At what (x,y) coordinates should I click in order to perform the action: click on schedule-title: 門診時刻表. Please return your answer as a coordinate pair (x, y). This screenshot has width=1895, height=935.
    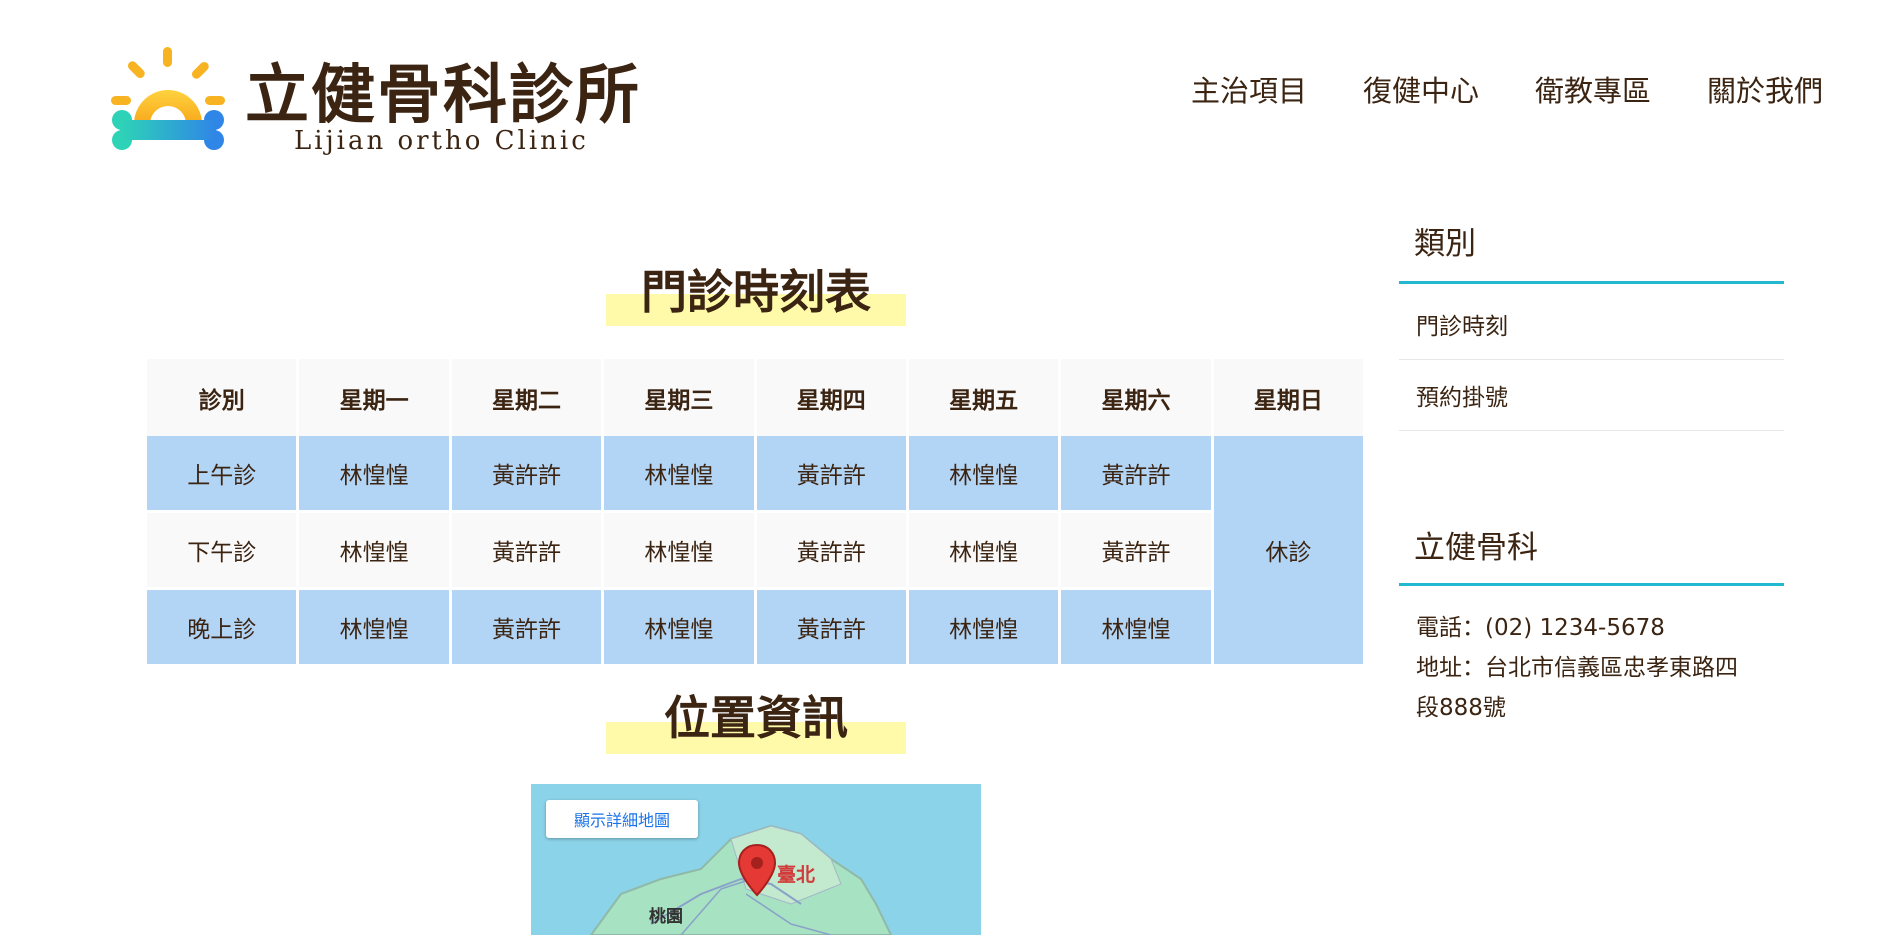
    Looking at the image, I should click on (756, 292).